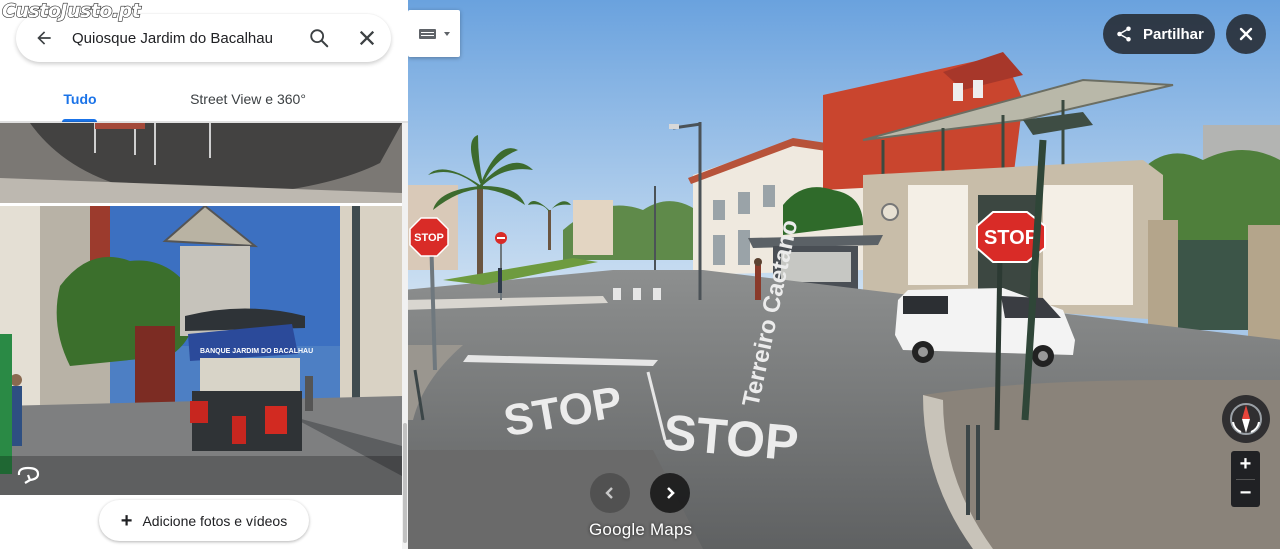 The image size is (1280, 549). Describe the element at coordinates (284, 99) in the screenshot. I see `tab-street-view: Street View e 360°` at that location.